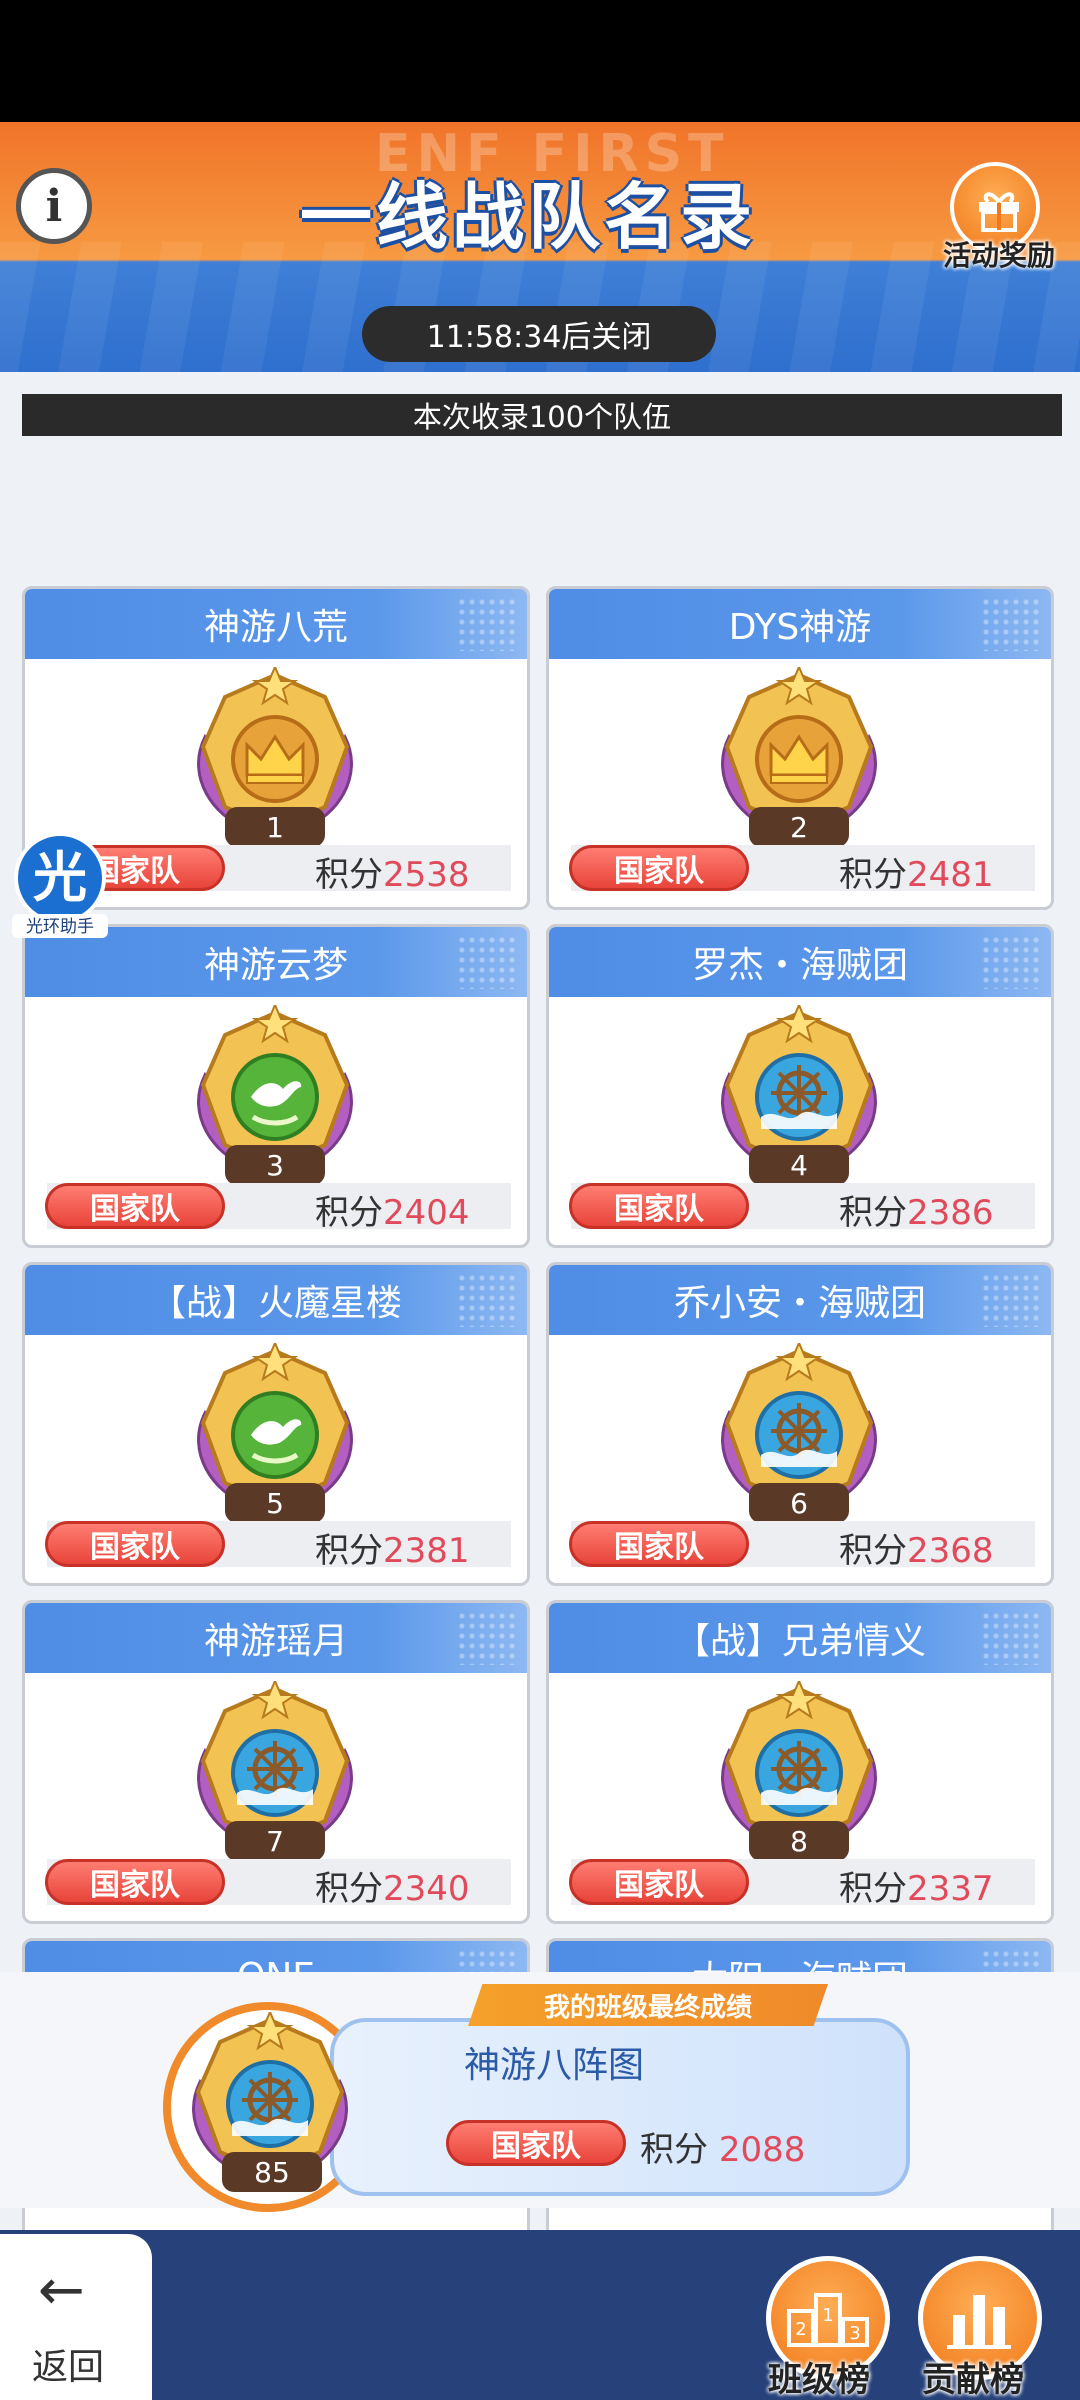 The image size is (1080, 2400). What do you see at coordinates (800, 624) in the screenshot?
I see `team-name: DYS神游` at bounding box center [800, 624].